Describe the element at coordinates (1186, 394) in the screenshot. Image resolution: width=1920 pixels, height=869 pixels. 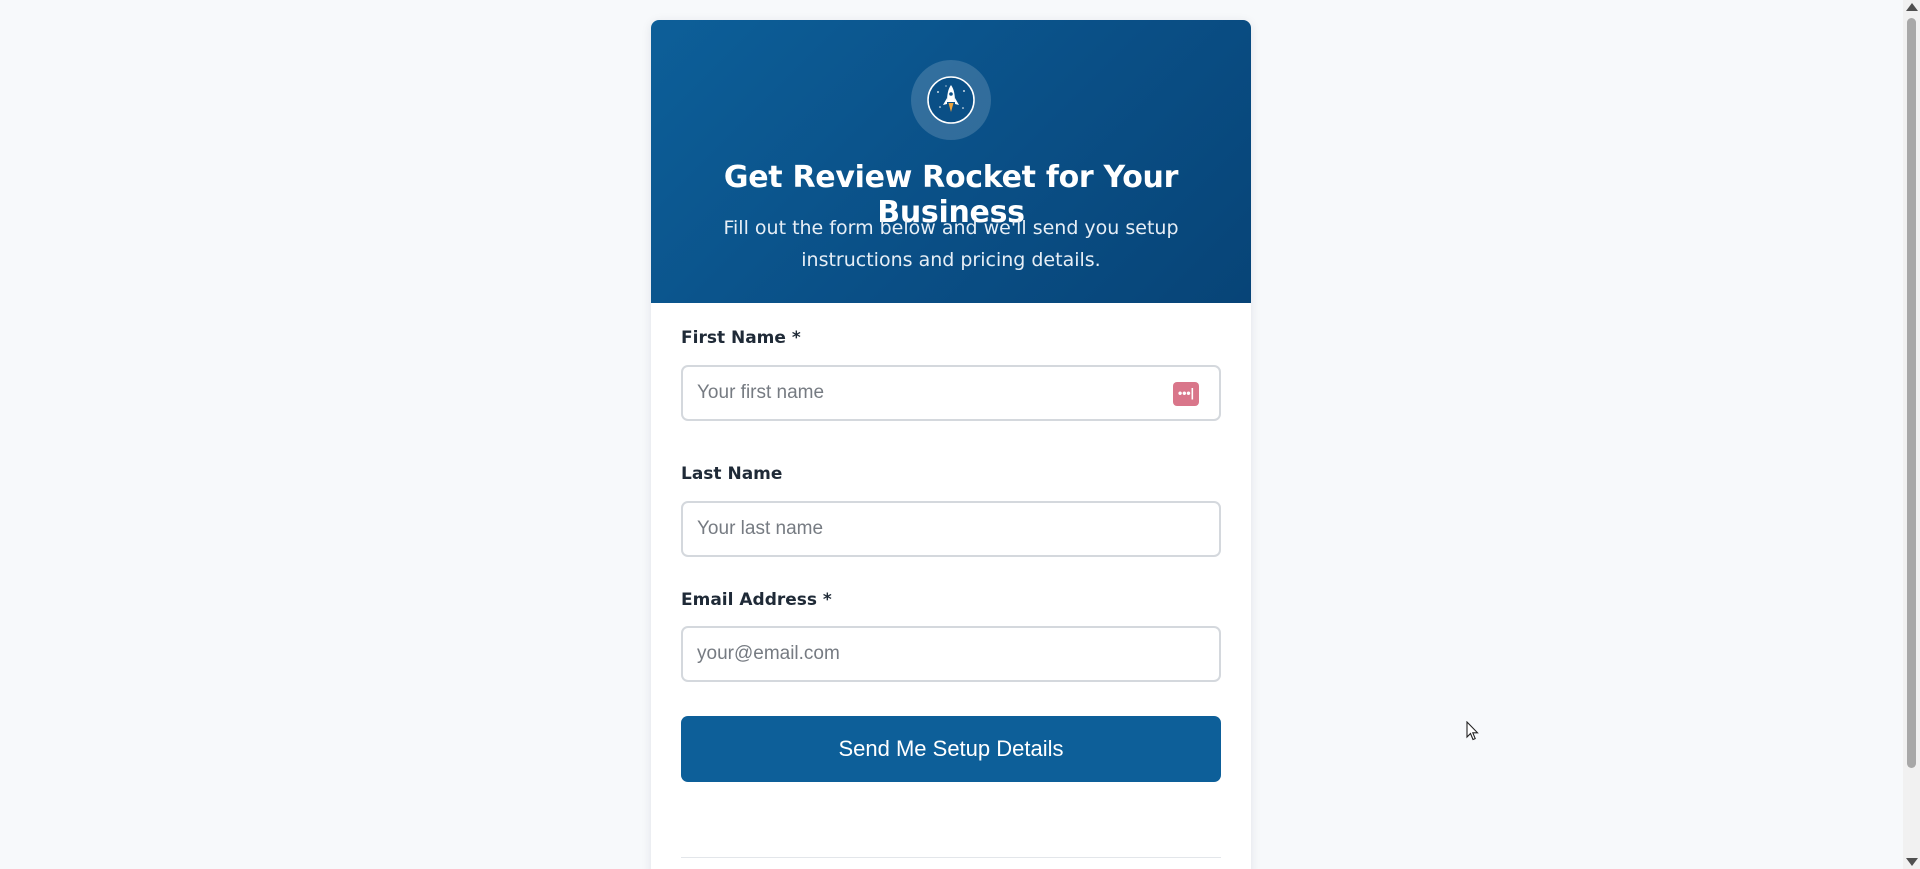
I see `password-manager-icon: •••|` at that location.